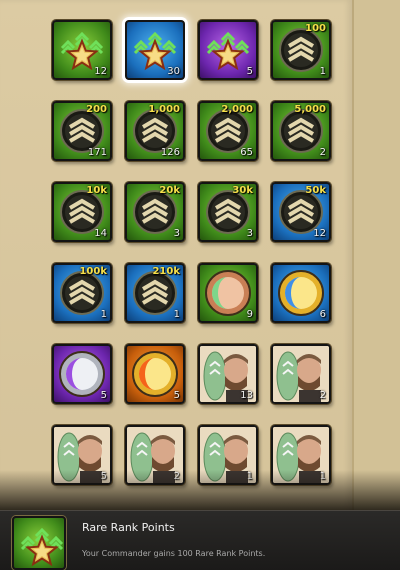  Describe the element at coordinates (310, 109) in the screenshot. I see `item-cost-label: 5,000` at that location.